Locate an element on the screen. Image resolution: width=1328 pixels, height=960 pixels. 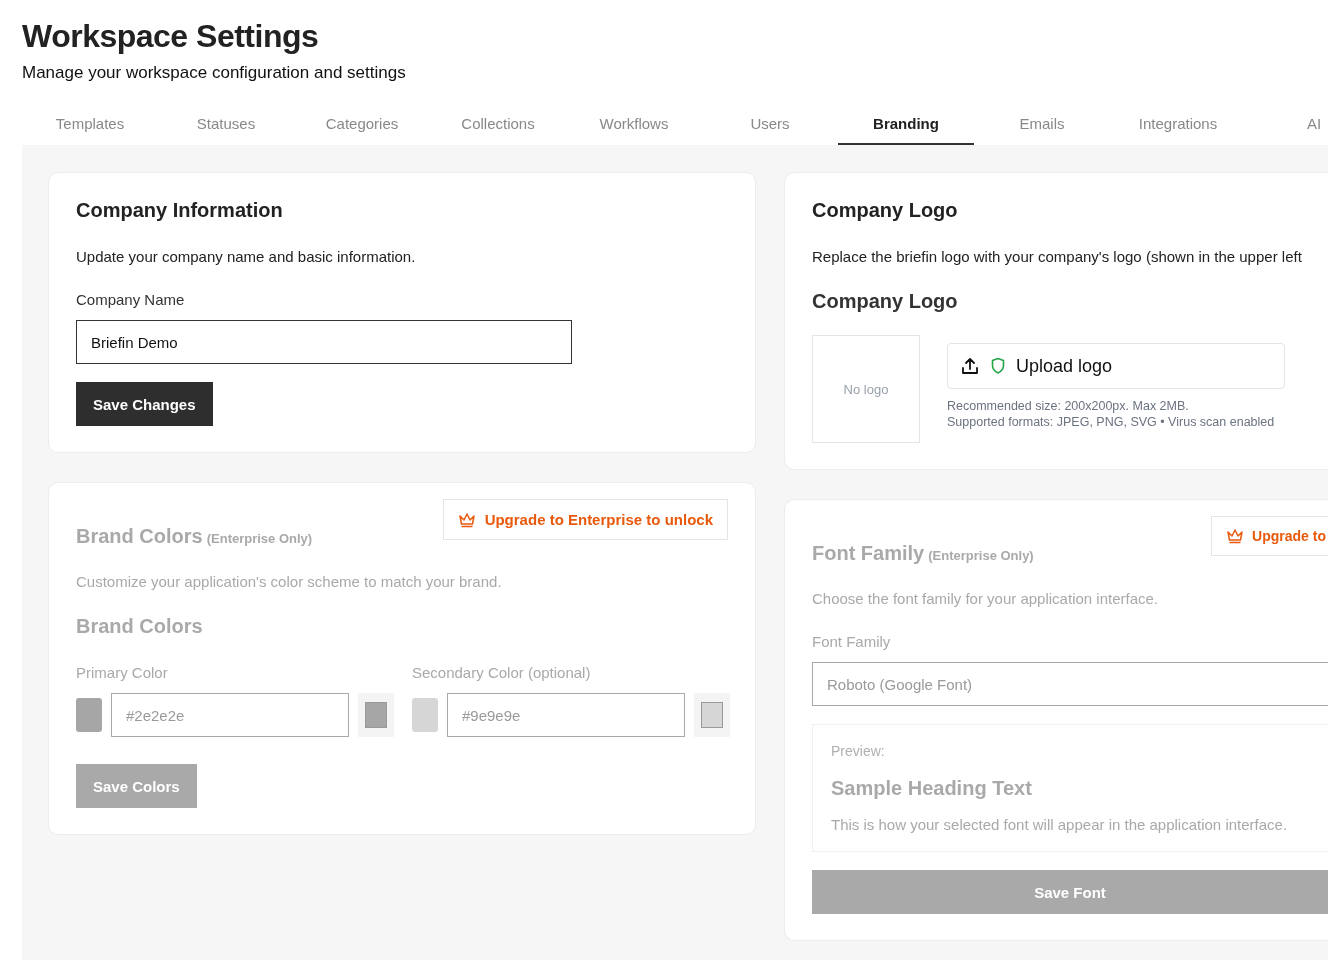
save-changes-button: Save Changes is located at coordinates (144, 404).